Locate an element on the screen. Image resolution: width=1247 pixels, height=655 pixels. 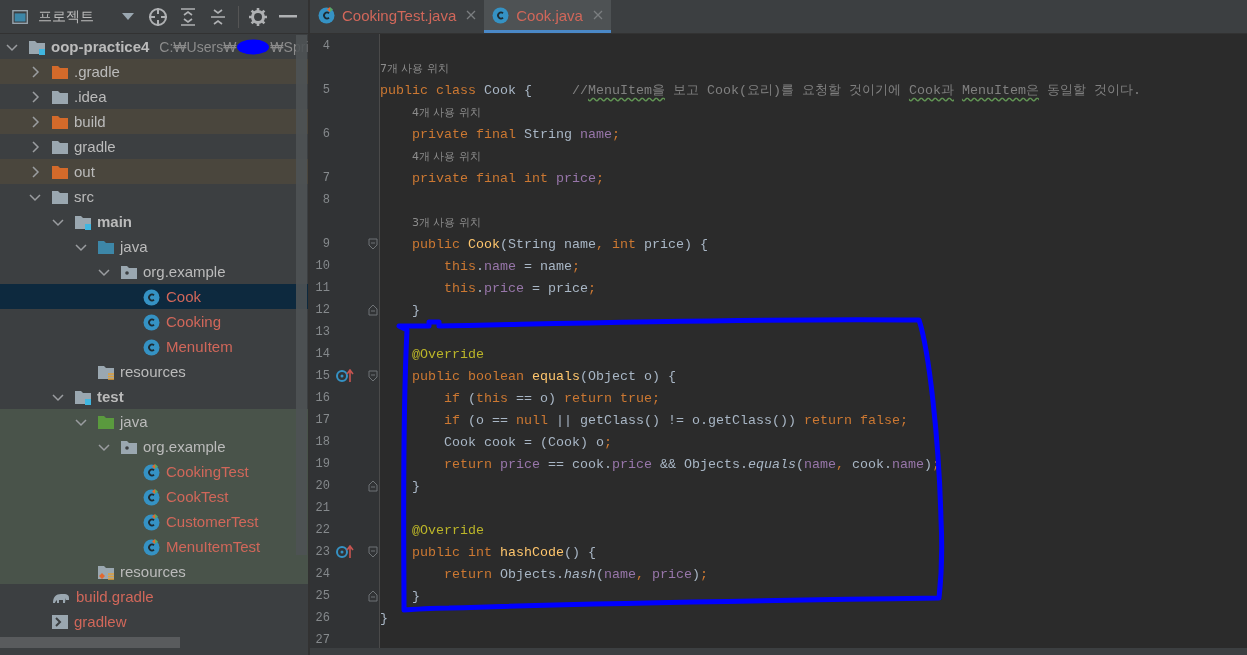
code-line: return Objects.hash(name, price); is located at coordinates (575, 574).